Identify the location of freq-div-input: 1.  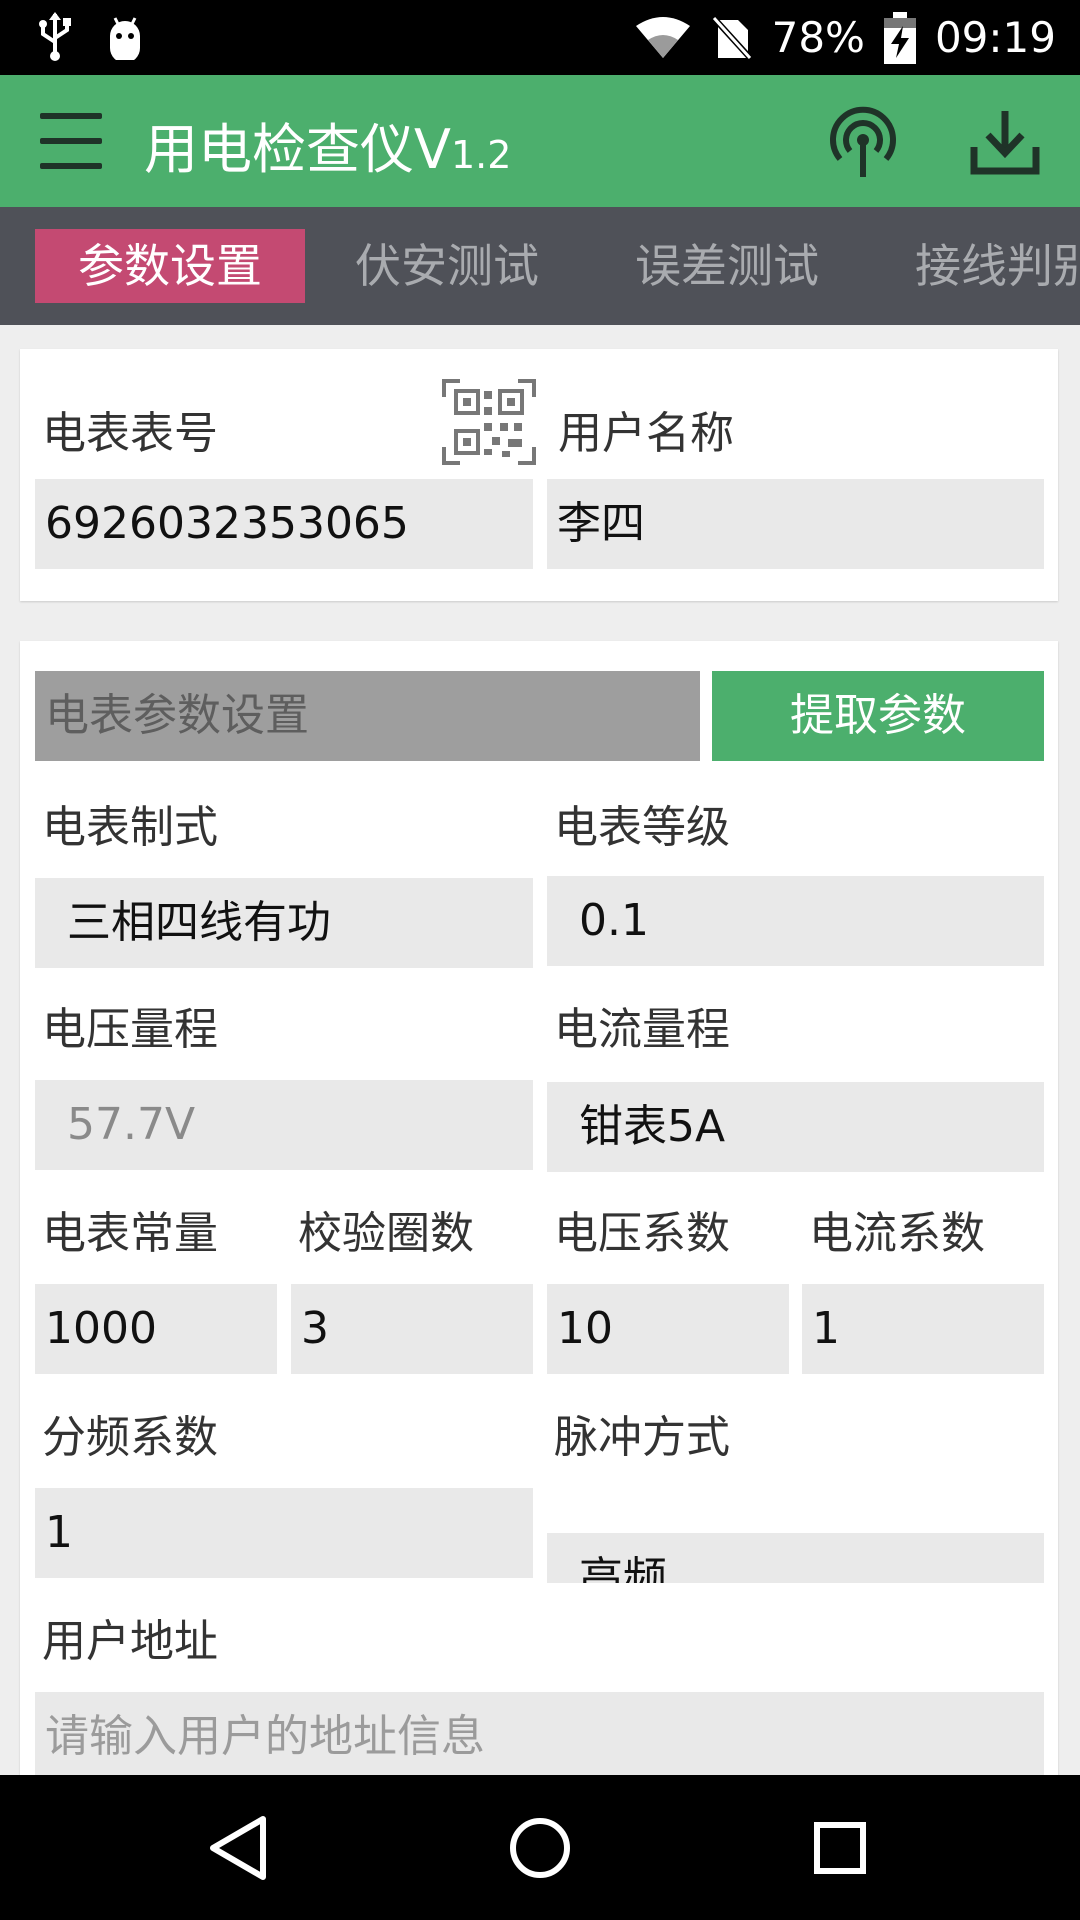
(284, 1533).